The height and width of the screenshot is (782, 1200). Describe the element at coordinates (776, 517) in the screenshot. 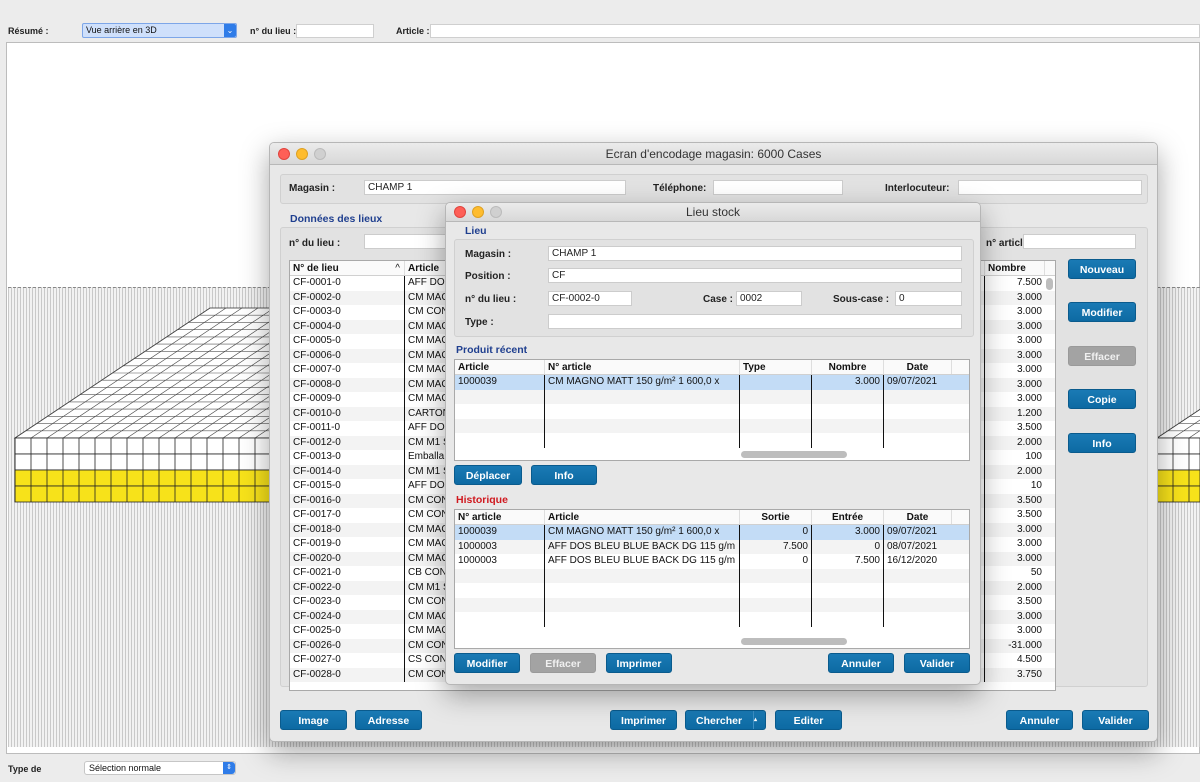

I see `col-sortie: Sortie` at that location.